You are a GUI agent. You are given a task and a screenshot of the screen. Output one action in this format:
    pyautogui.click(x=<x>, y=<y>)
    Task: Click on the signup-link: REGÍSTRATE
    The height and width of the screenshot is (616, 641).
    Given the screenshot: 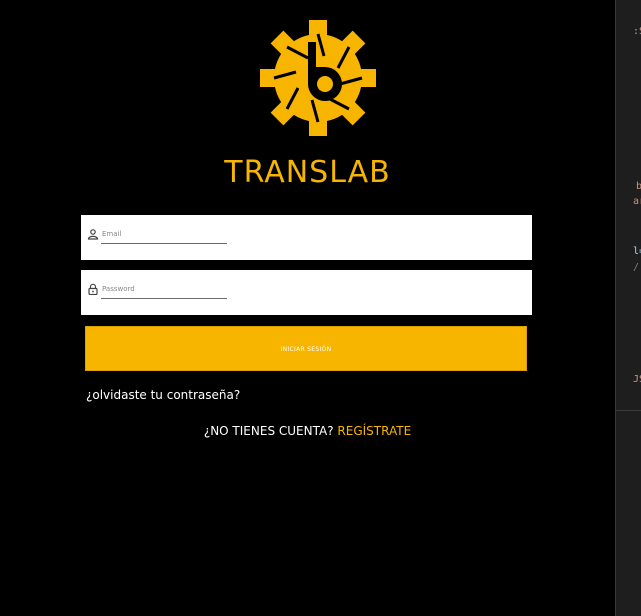 What is the action you would take?
    pyautogui.click(x=374, y=431)
    